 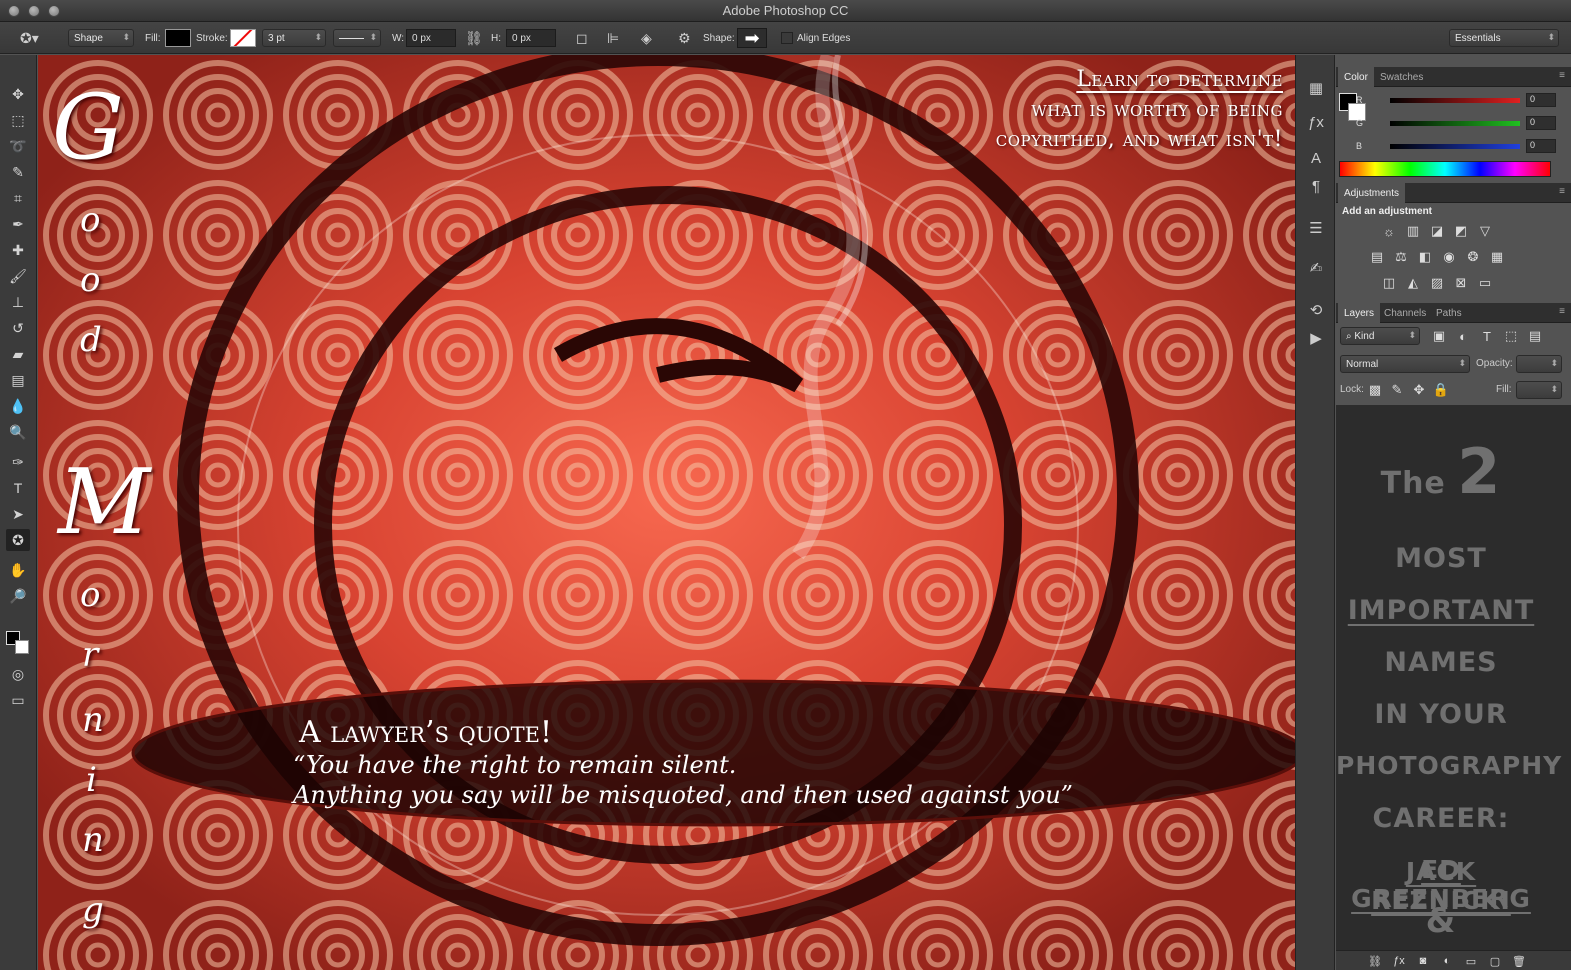 I want to click on crop-tool-icon: ⌗, so click(x=18, y=198).